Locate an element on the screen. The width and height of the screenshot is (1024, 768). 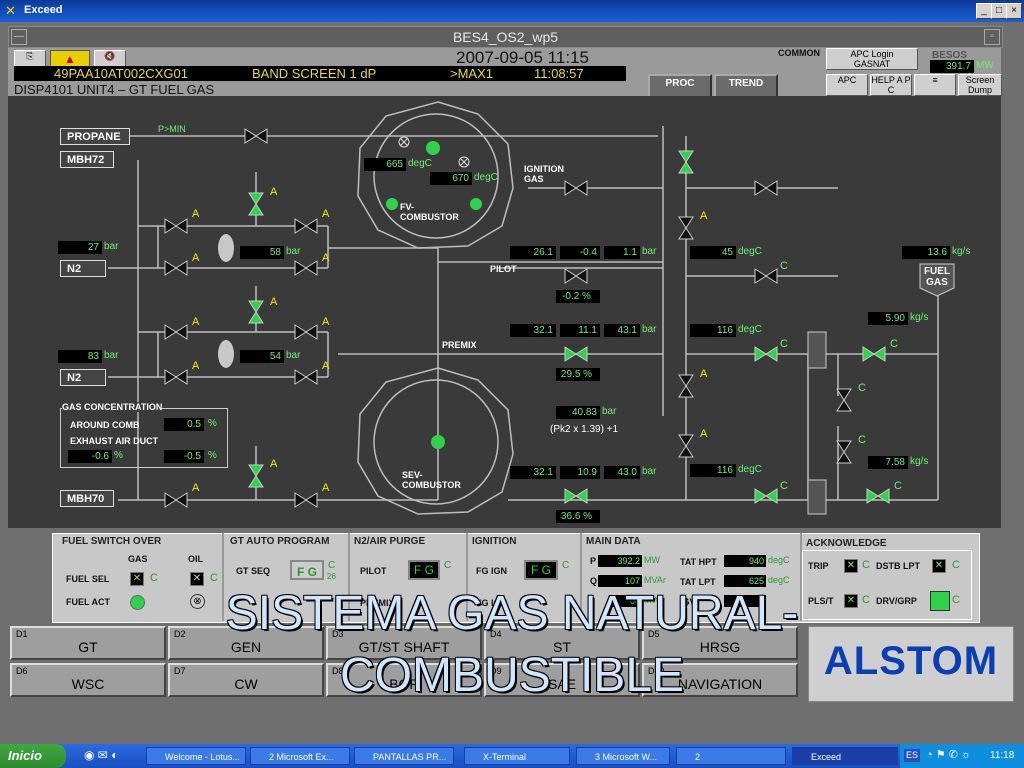
fuel-sel-label: FUEL SEL is located at coordinates (88, 579).